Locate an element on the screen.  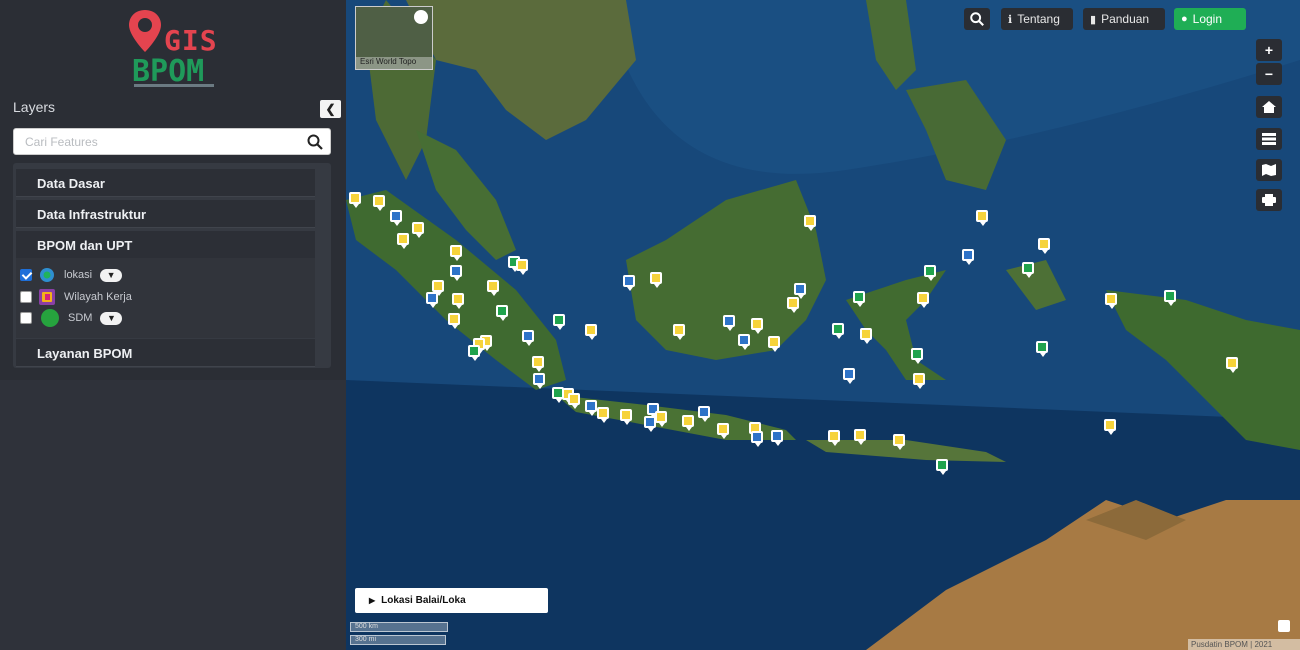
legend-lokasi-balai-loka: ▶ Lokasi Balai/Loka is located at coordinates (451, 600).